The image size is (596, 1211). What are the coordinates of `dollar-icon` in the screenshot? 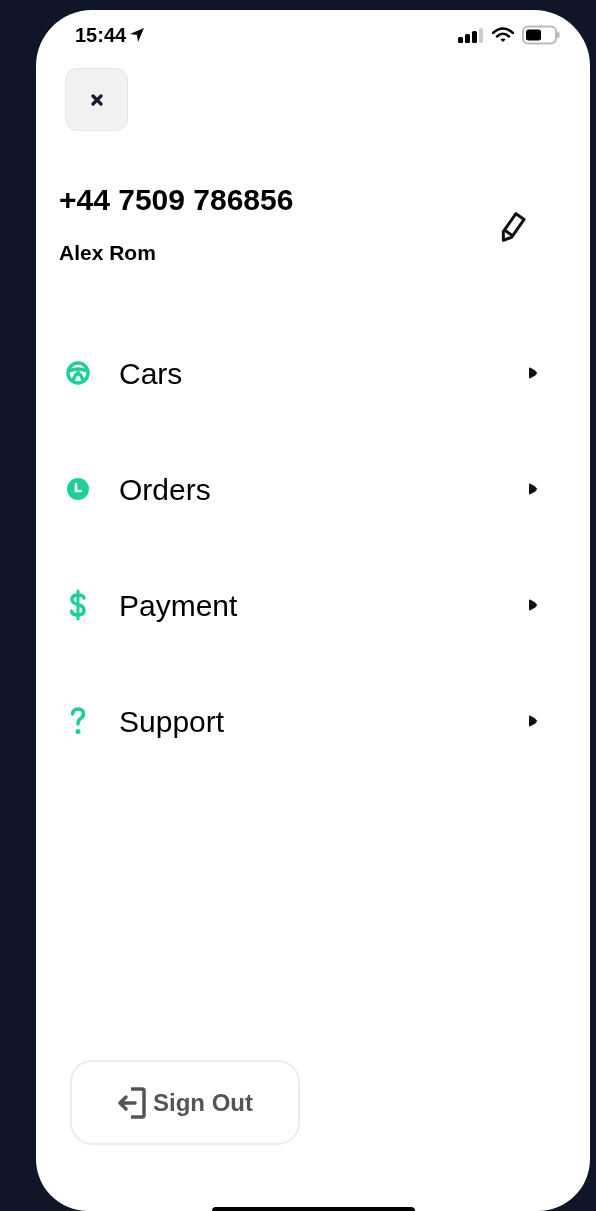 It's located at (78, 605).